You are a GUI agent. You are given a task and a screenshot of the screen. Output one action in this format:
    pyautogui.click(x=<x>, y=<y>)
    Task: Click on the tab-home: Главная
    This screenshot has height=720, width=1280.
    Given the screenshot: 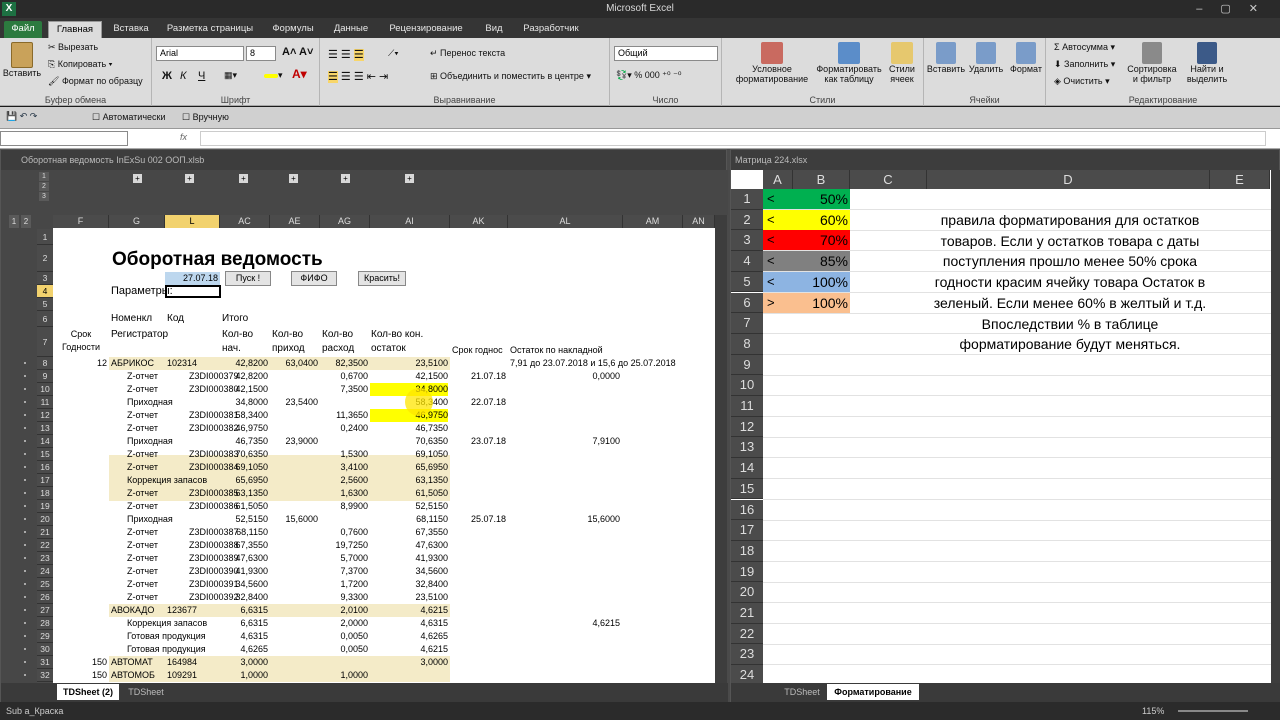 What is the action you would take?
    pyautogui.click(x=75, y=29)
    